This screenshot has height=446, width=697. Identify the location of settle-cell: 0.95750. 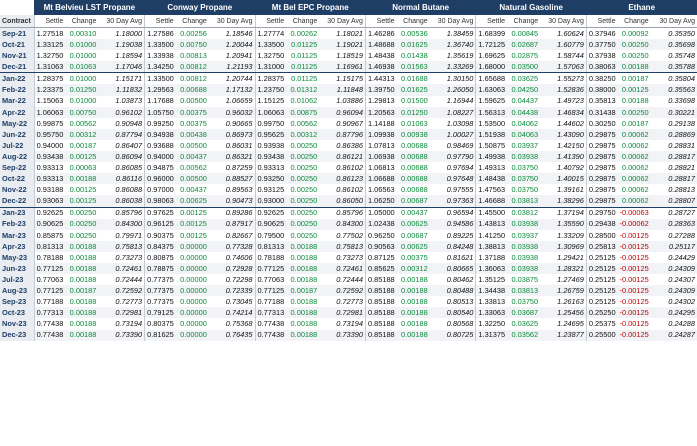
(49, 134).